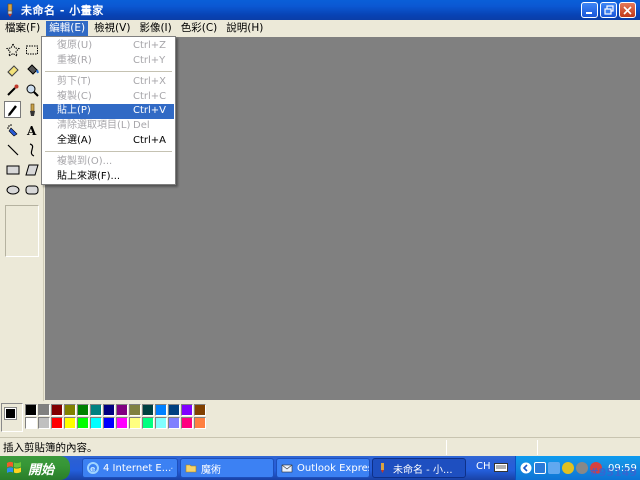  I want to click on menu-item-copy: 複製(C) Ctrl+C, so click(108, 97).